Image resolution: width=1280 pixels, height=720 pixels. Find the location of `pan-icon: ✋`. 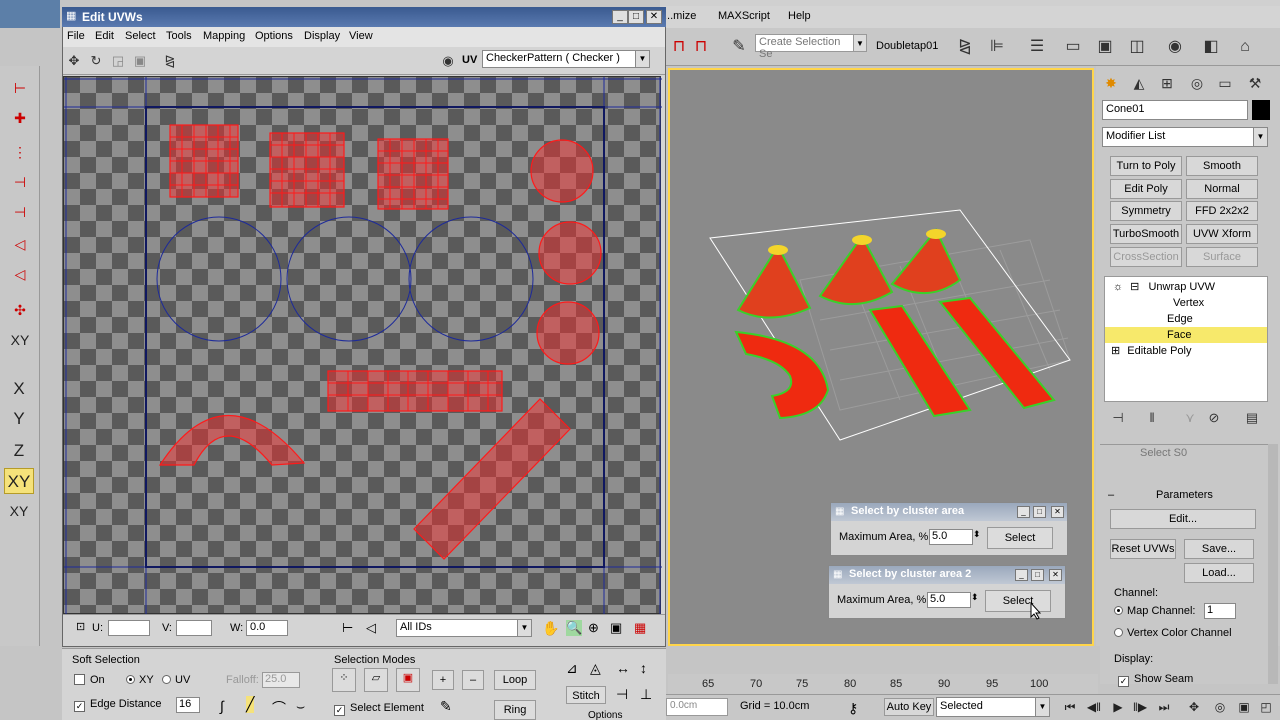

pan-icon: ✋ is located at coordinates (550, 628).